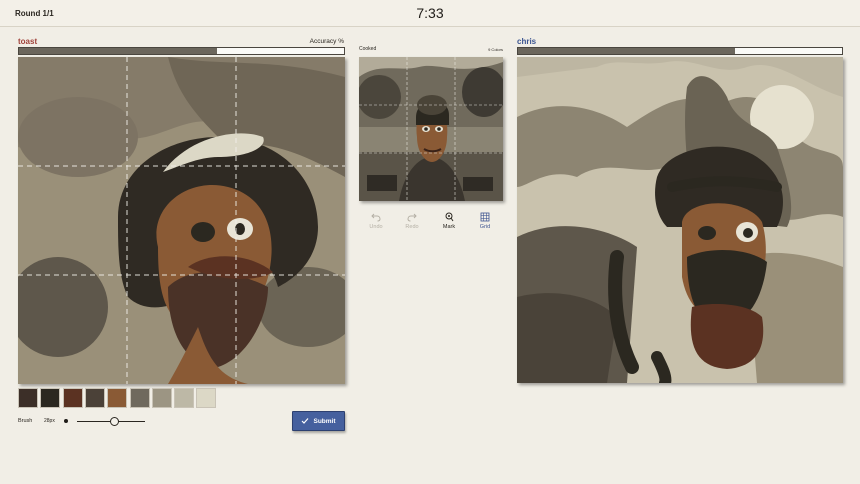 The width and height of the screenshot is (860, 484). What do you see at coordinates (485, 217) in the screenshot?
I see `grid-icon` at bounding box center [485, 217].